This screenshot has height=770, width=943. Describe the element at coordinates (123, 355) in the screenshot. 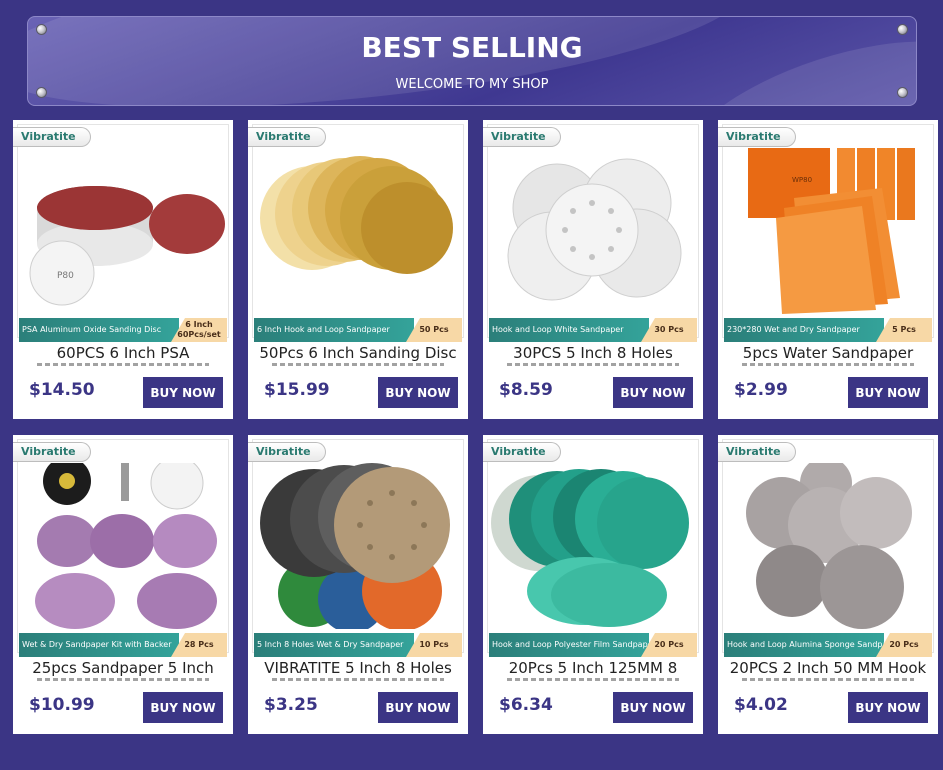

I see `product-title: 60PCS 6 Inch PSA` at that location.